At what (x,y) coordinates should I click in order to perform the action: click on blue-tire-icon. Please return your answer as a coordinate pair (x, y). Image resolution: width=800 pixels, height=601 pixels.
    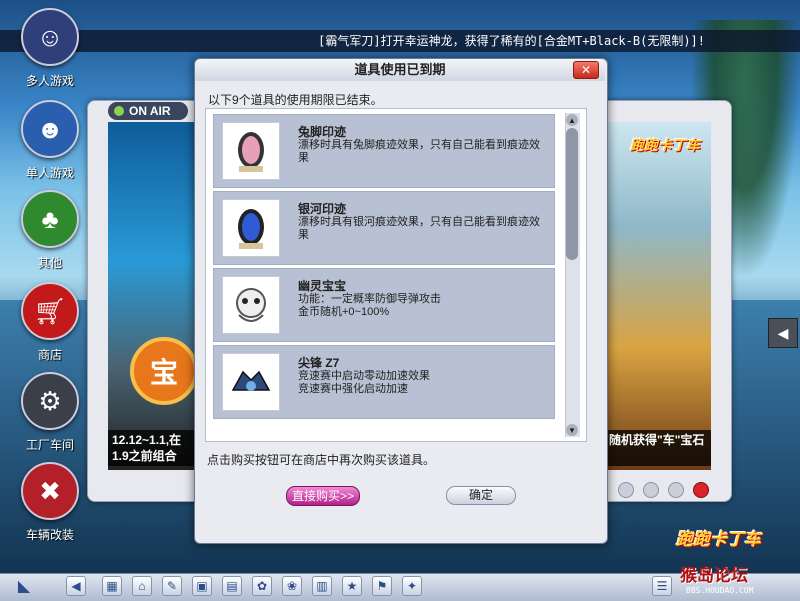
    Looking at the image, I should click on (251, 228).